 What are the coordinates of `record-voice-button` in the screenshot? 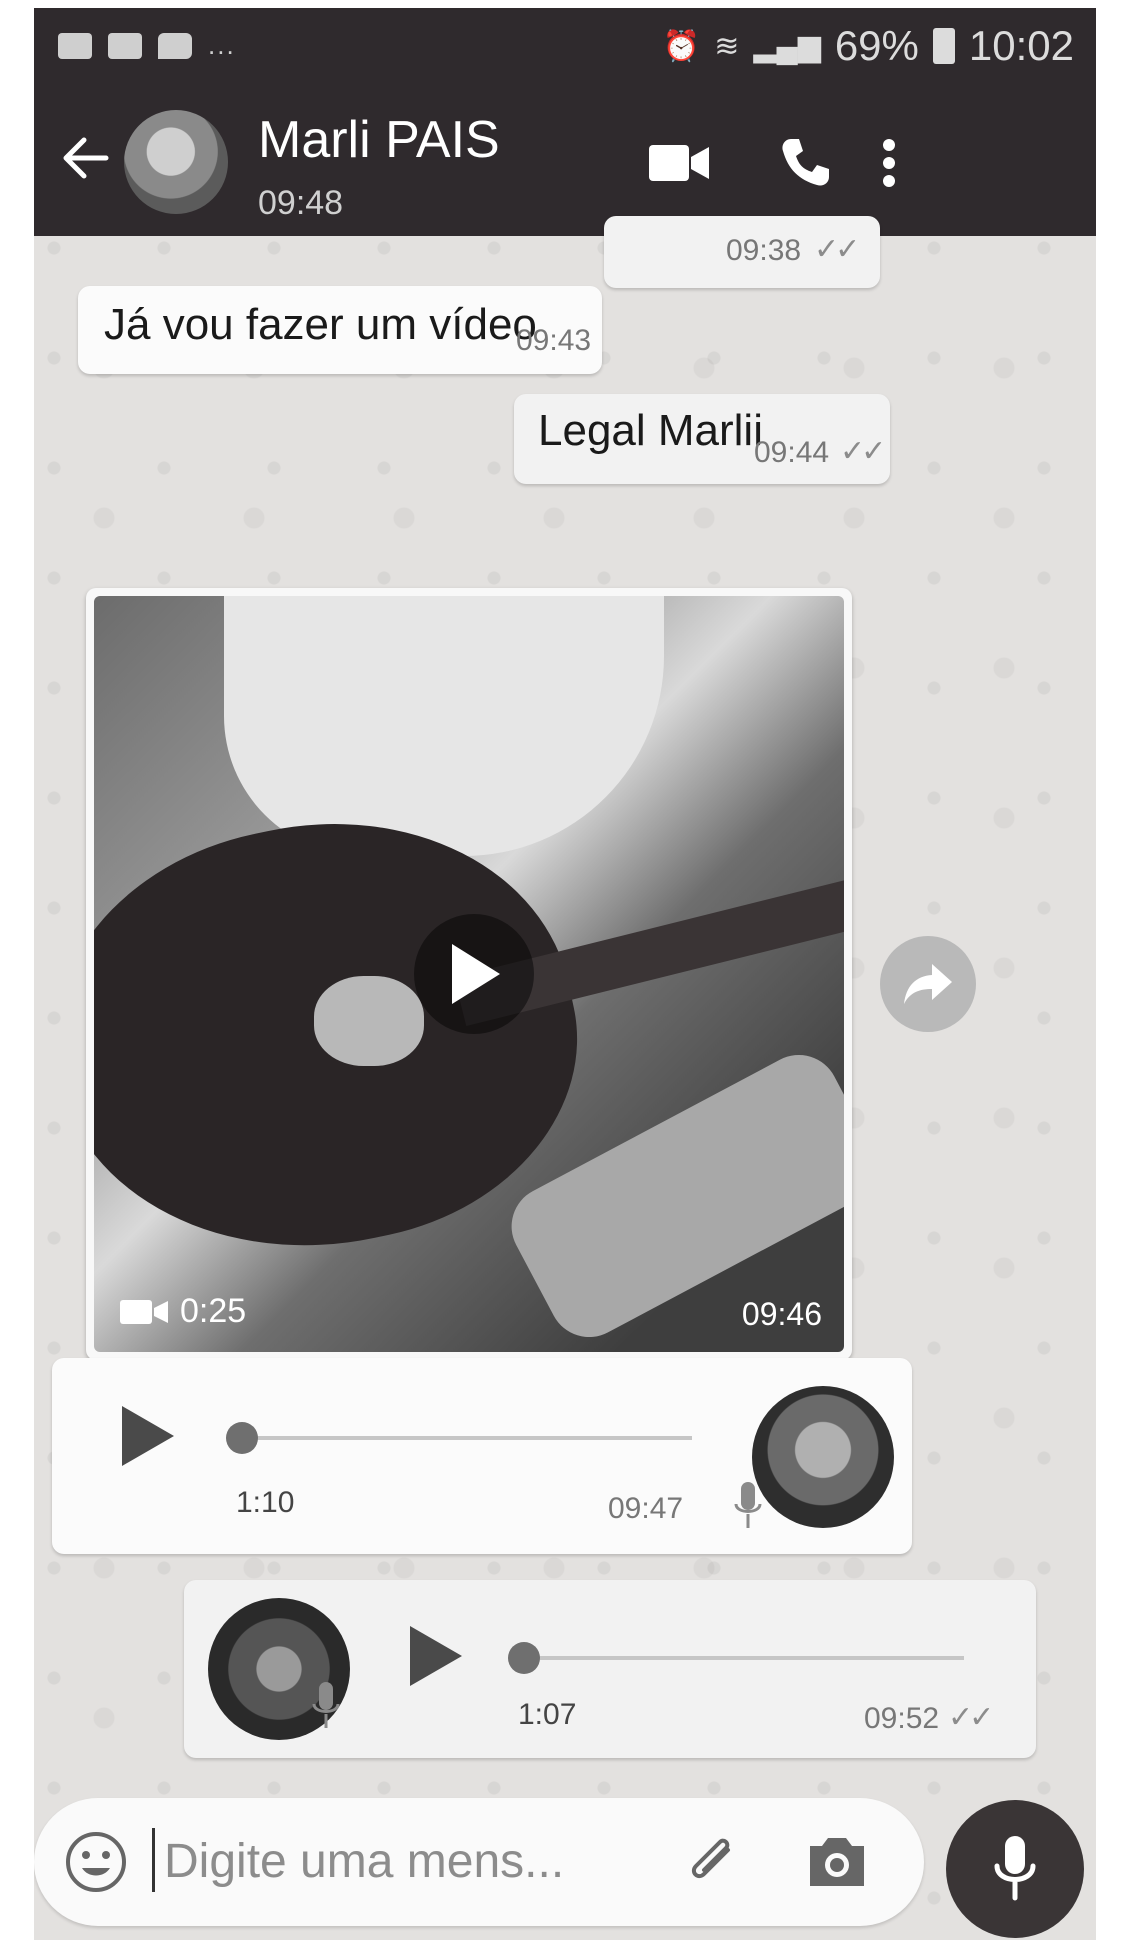 It's located at (1015, 1869).